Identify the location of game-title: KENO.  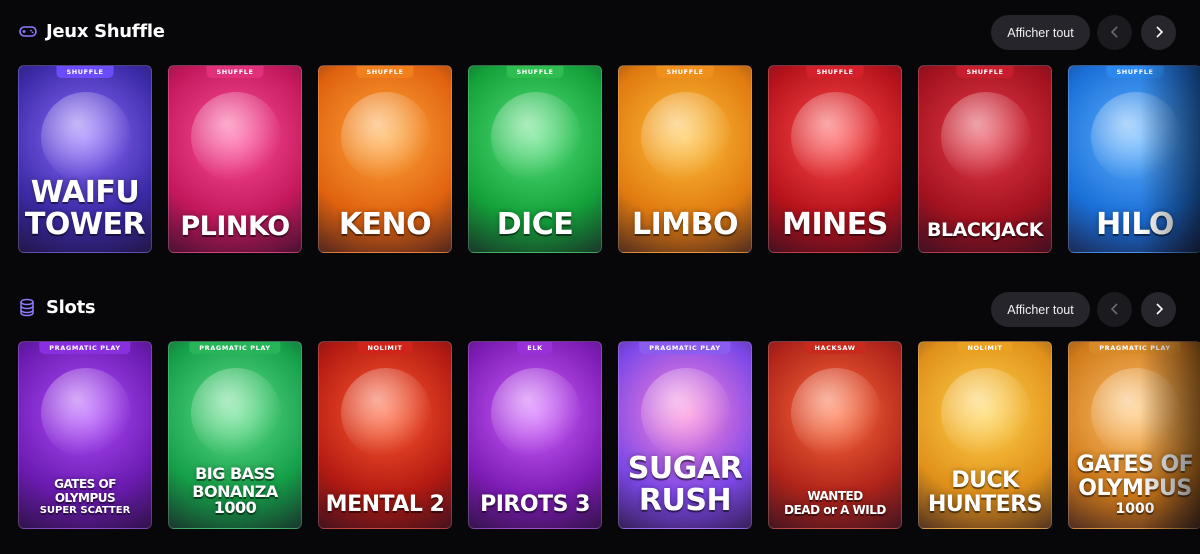
(385, 225).